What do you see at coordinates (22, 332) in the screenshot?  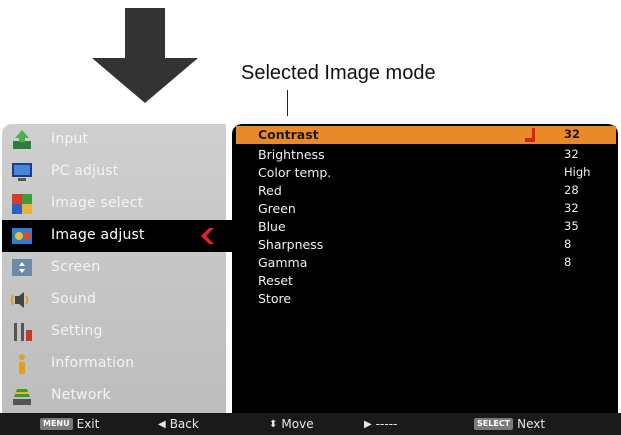 I see `setting-icon` at bounding box center [22, 332].